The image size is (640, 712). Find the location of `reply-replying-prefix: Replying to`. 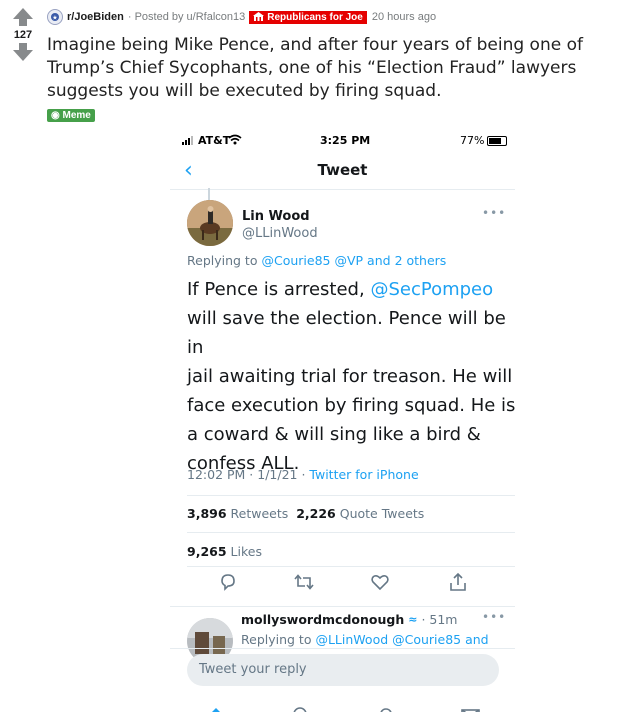

reply-replying-prefix: Replying to is located at coordinates (276, 639).